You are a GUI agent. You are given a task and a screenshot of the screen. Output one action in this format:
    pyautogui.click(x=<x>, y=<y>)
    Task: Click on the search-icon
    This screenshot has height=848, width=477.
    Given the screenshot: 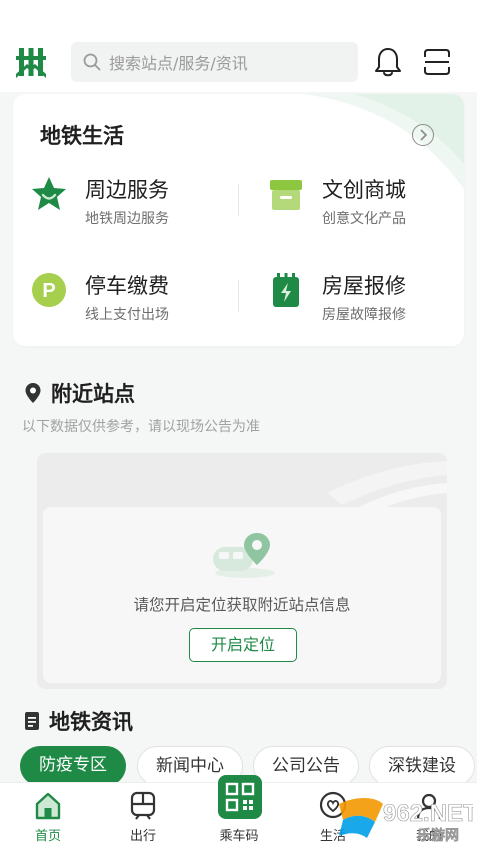 What is the action you would take?
    pyautogui.click(x=92, y=62)
    